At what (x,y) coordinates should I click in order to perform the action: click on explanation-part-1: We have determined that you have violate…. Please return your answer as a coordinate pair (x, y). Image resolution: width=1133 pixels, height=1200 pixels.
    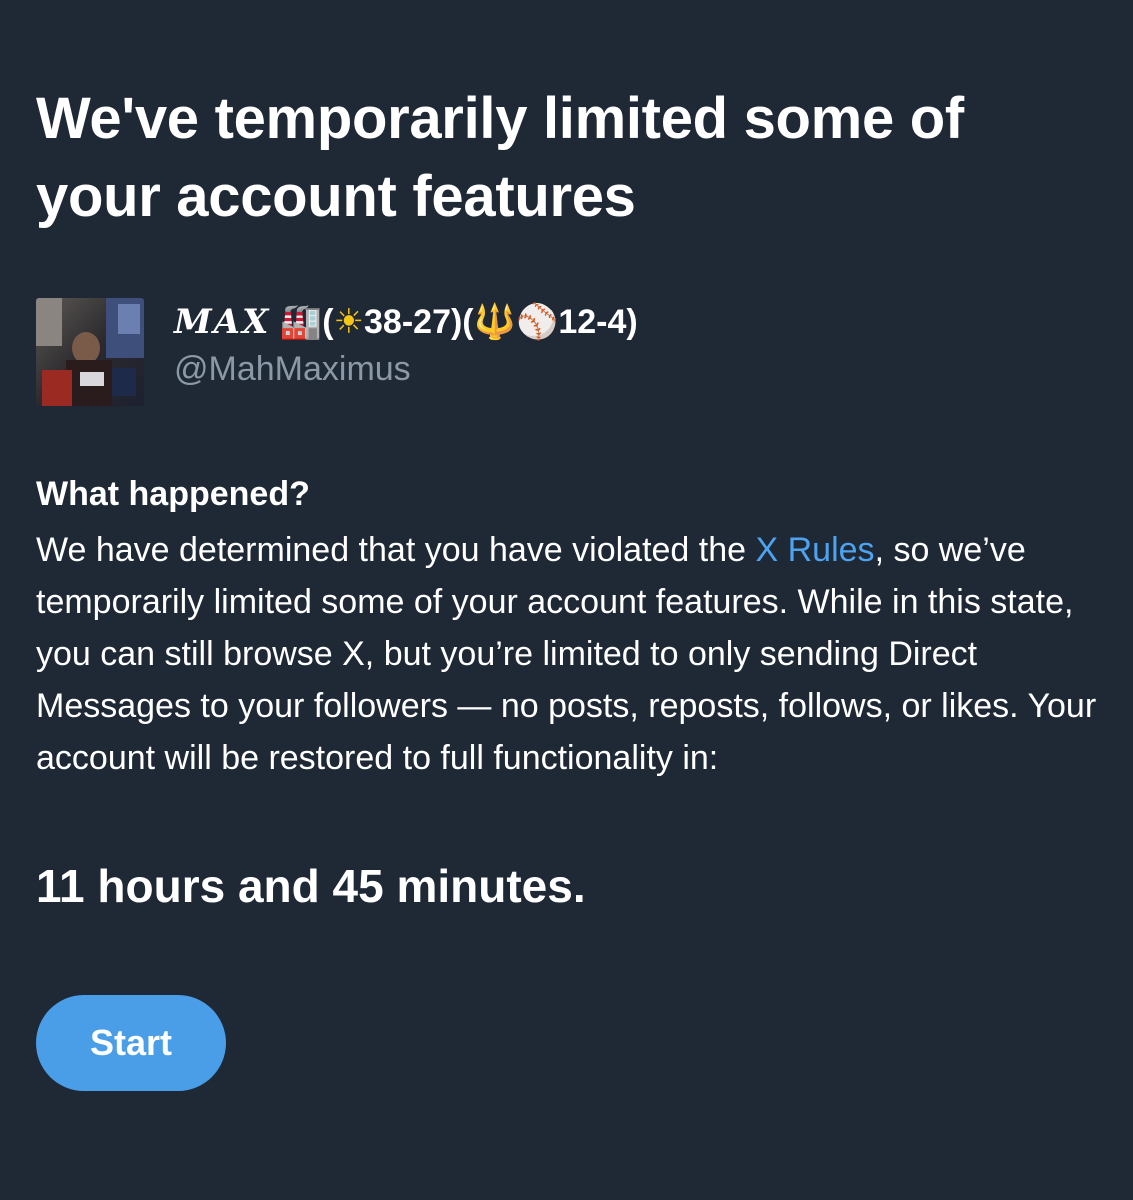
    Looking at the image, I should click on (396, 550).